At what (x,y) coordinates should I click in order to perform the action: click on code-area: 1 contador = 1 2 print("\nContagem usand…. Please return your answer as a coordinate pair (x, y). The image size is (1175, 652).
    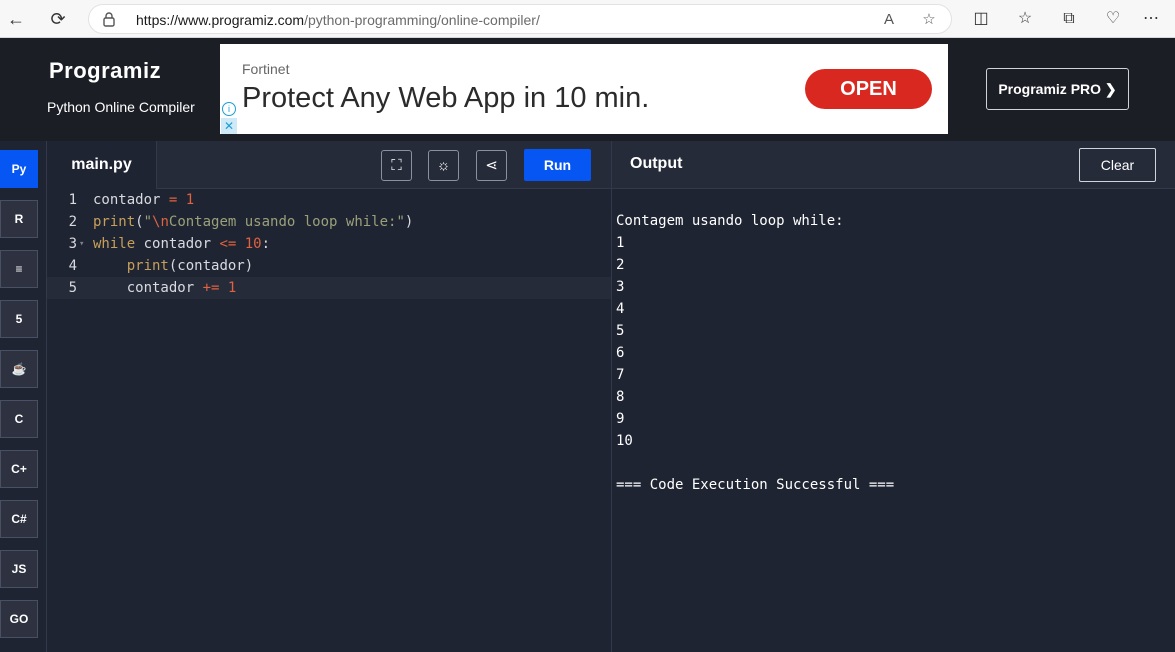
    Looking at the image, I should click on (329, 244).